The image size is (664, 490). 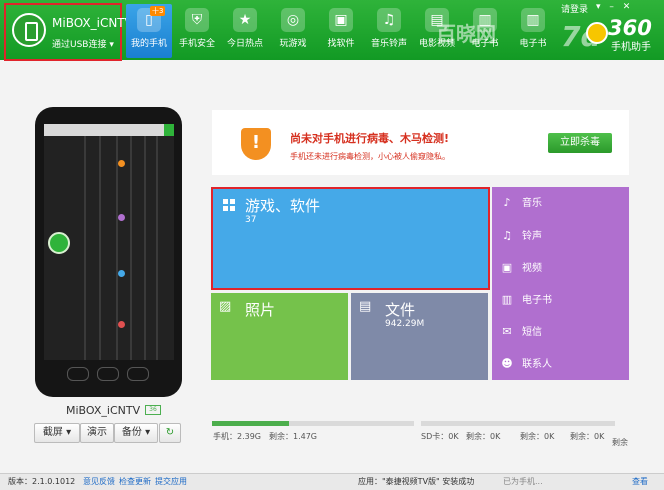 What do you see at coordinates (197, 20) in the screenshot?
I see `shield-icon: ⛨` at bounding box center [197, 20].